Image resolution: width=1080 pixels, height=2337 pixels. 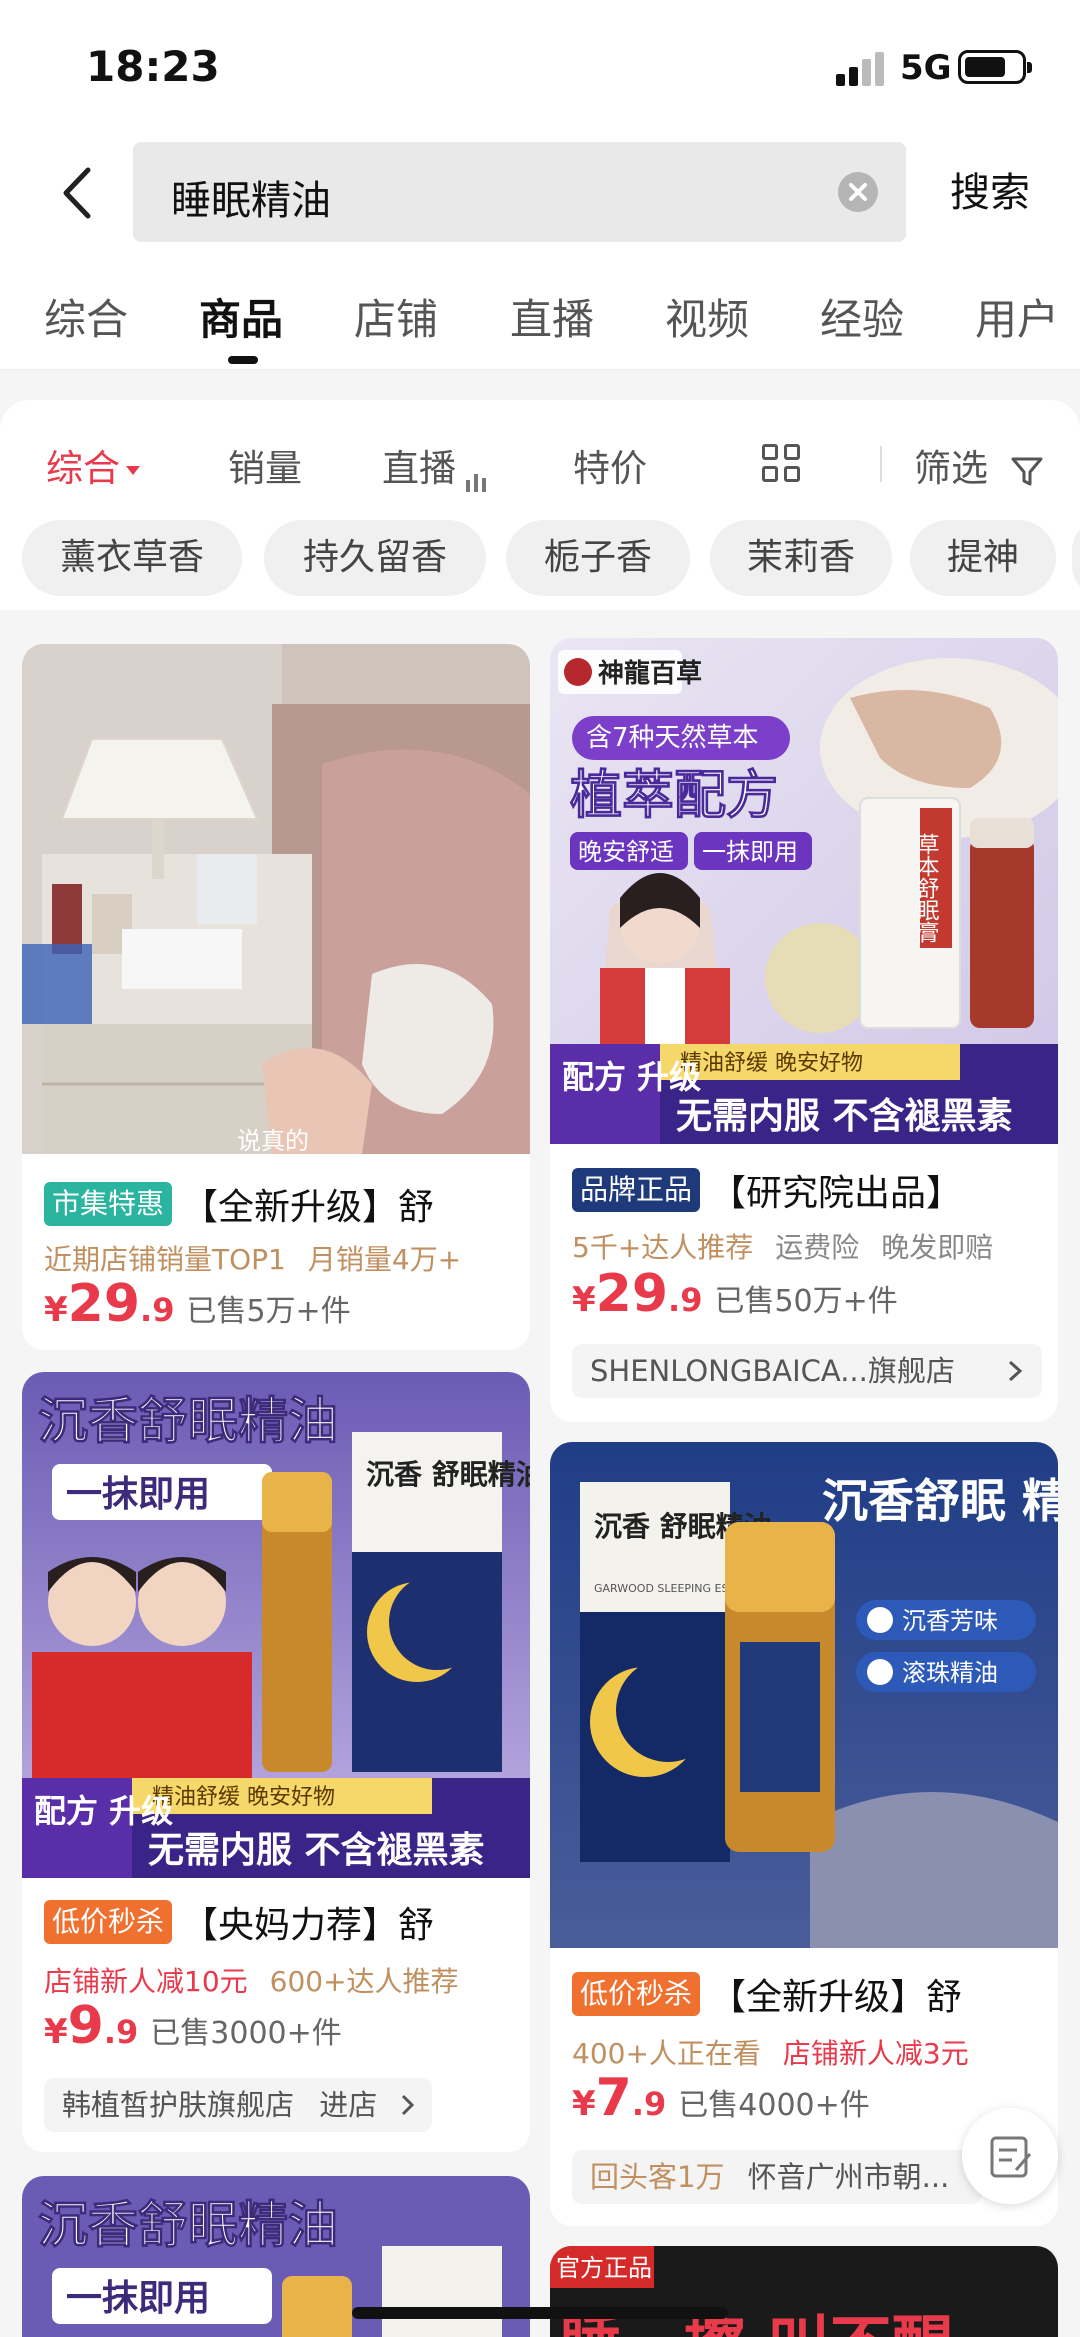 I want to click on sort-live-label: 直播, so click(x=419, y=468).